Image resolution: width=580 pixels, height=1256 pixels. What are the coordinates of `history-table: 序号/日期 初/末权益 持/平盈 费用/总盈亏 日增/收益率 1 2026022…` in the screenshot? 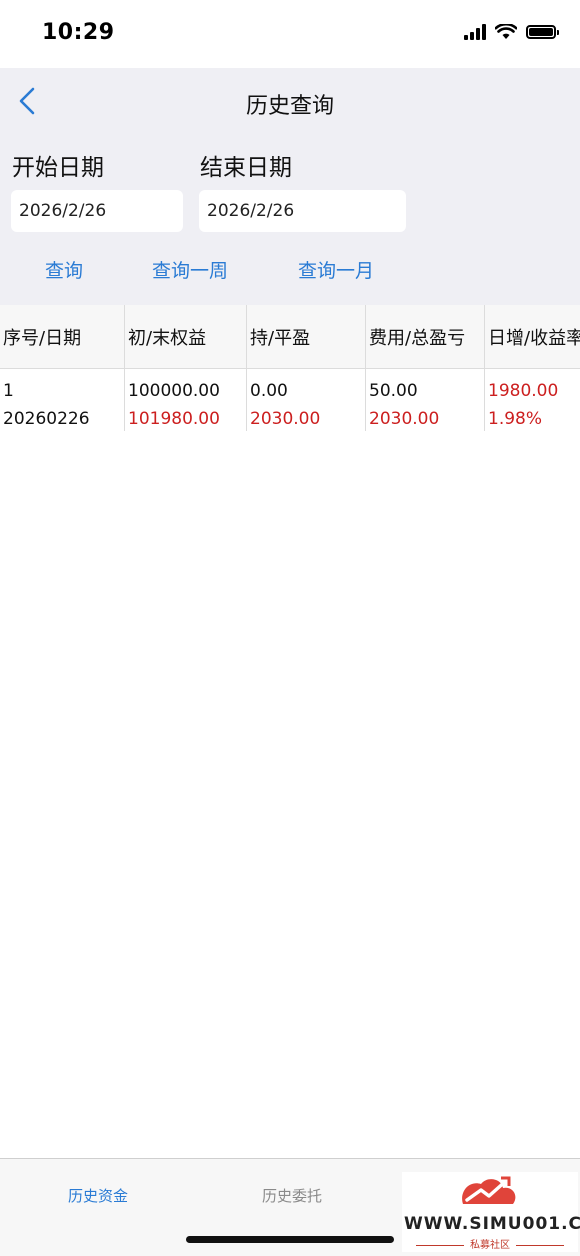 It's located at (290, 368).